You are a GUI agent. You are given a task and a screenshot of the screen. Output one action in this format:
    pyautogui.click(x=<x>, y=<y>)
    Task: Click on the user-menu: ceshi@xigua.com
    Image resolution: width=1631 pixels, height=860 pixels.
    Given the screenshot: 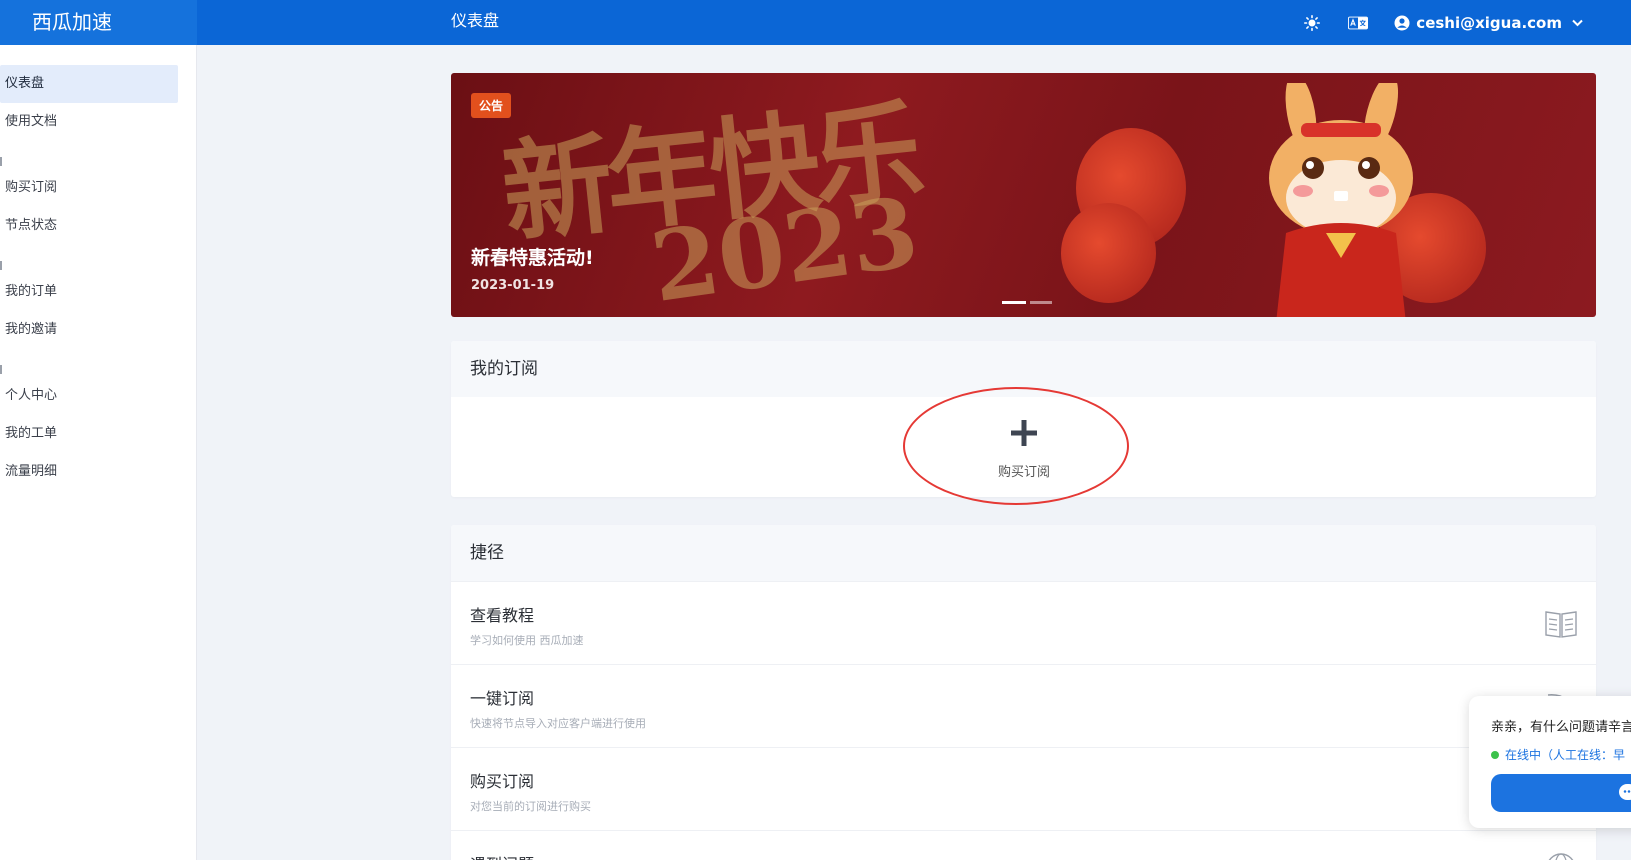 What is the action you would take?
    pyautogui.click(x=1488, y=23)
    